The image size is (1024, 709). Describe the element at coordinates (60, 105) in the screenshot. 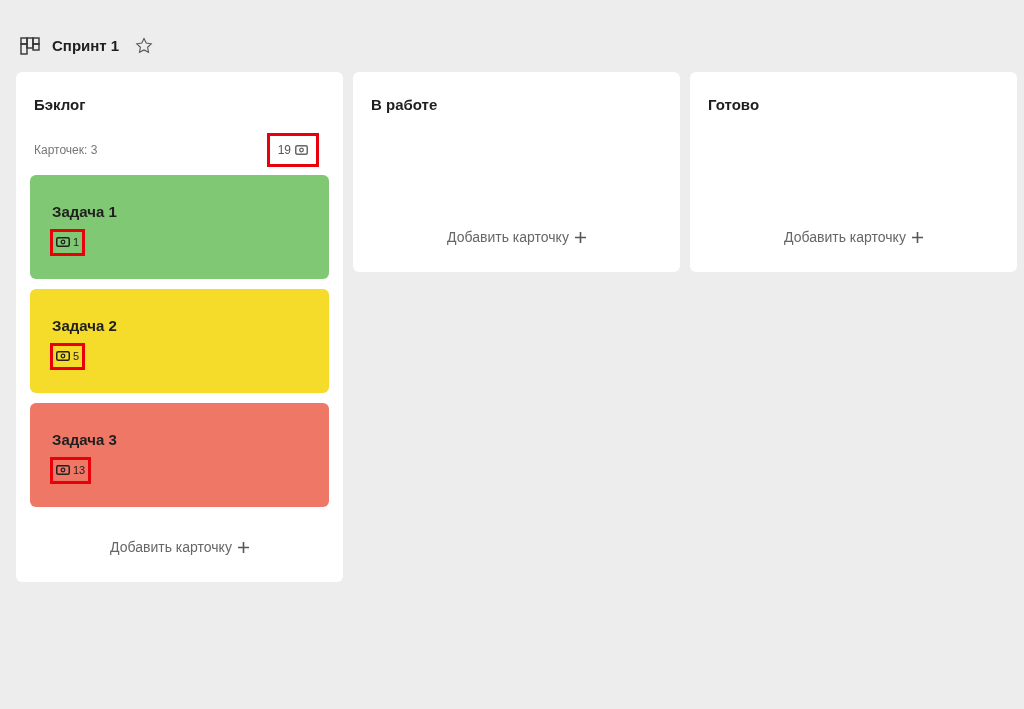

I see `column-title: Бэклог` at that location.